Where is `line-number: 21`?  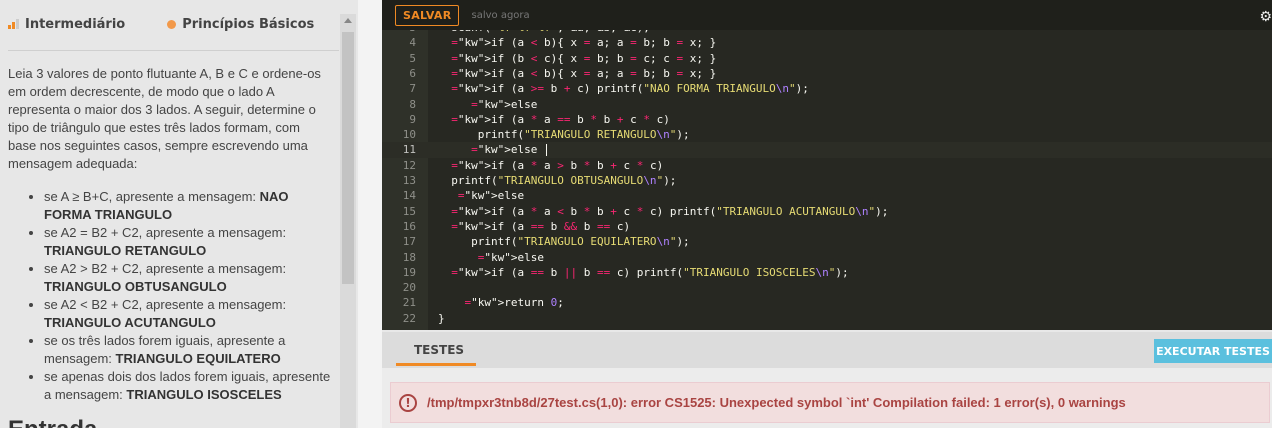 line-number: 21 is located at coordinates (409, 303).